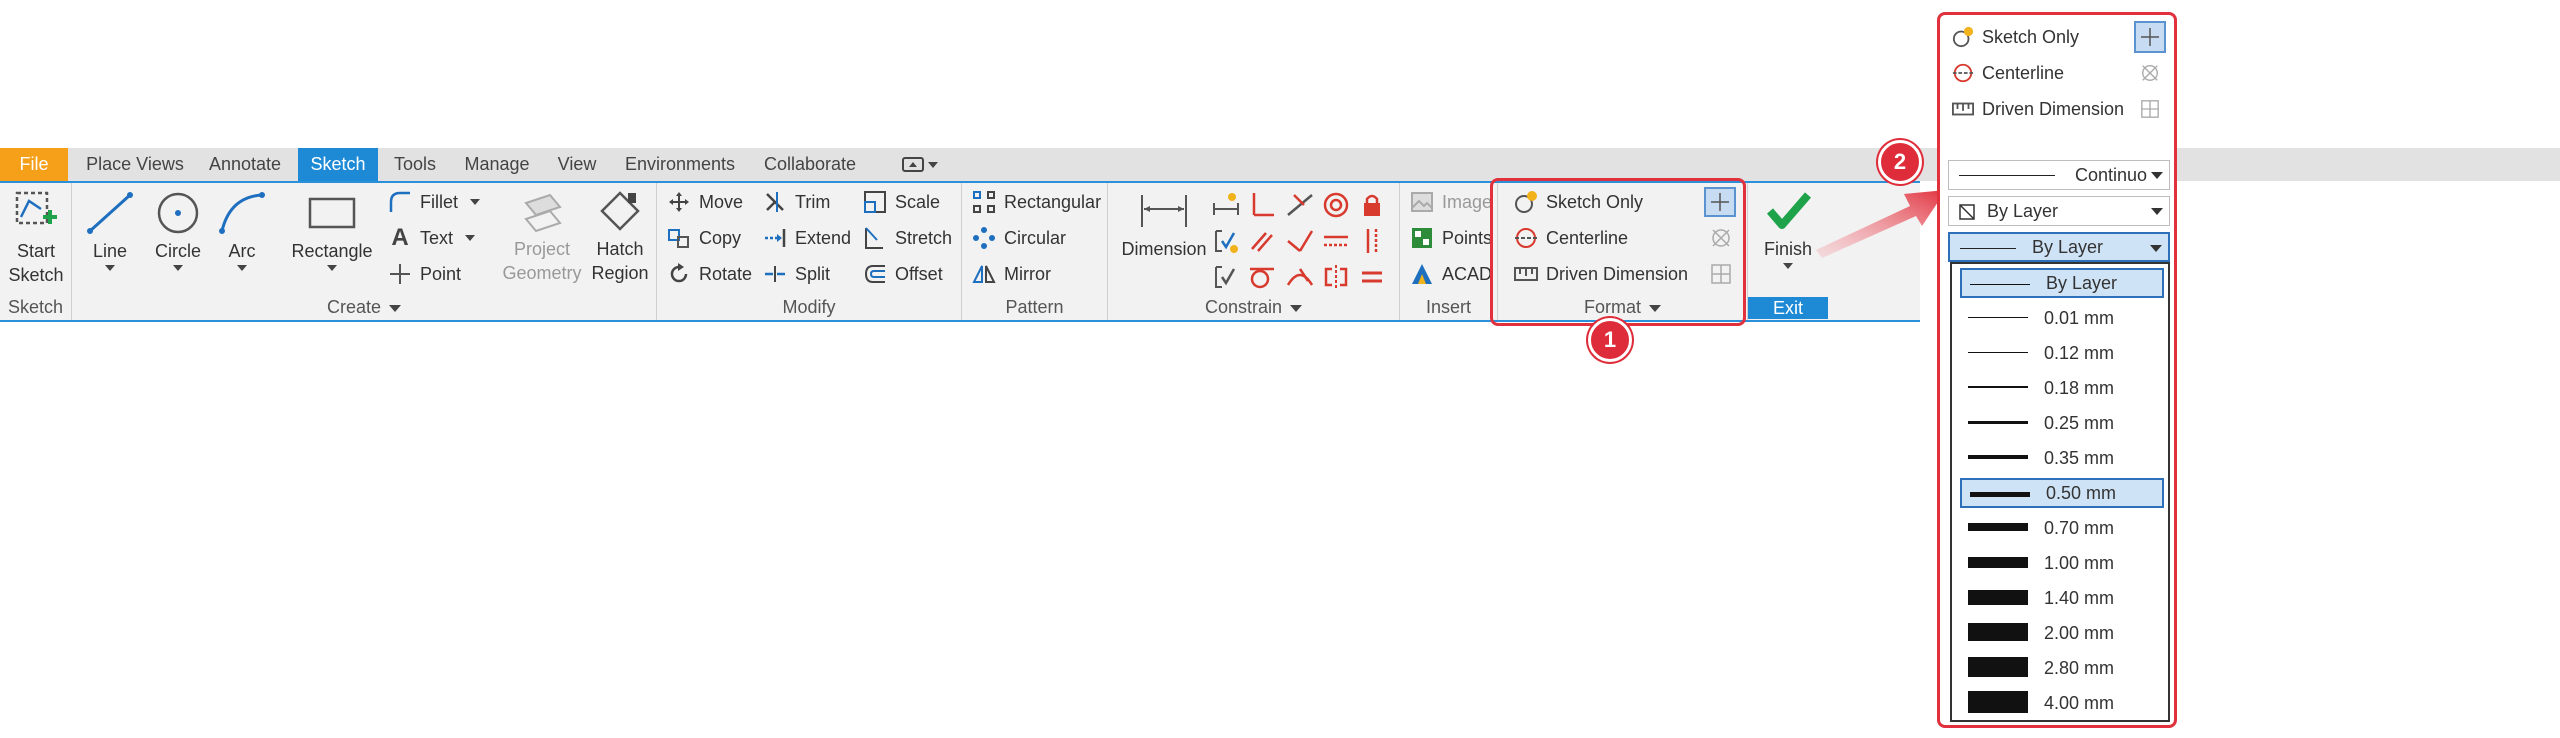 The image size is (2560, 738). I want to click on popup-show-format-toggle, so click(2150, 73).